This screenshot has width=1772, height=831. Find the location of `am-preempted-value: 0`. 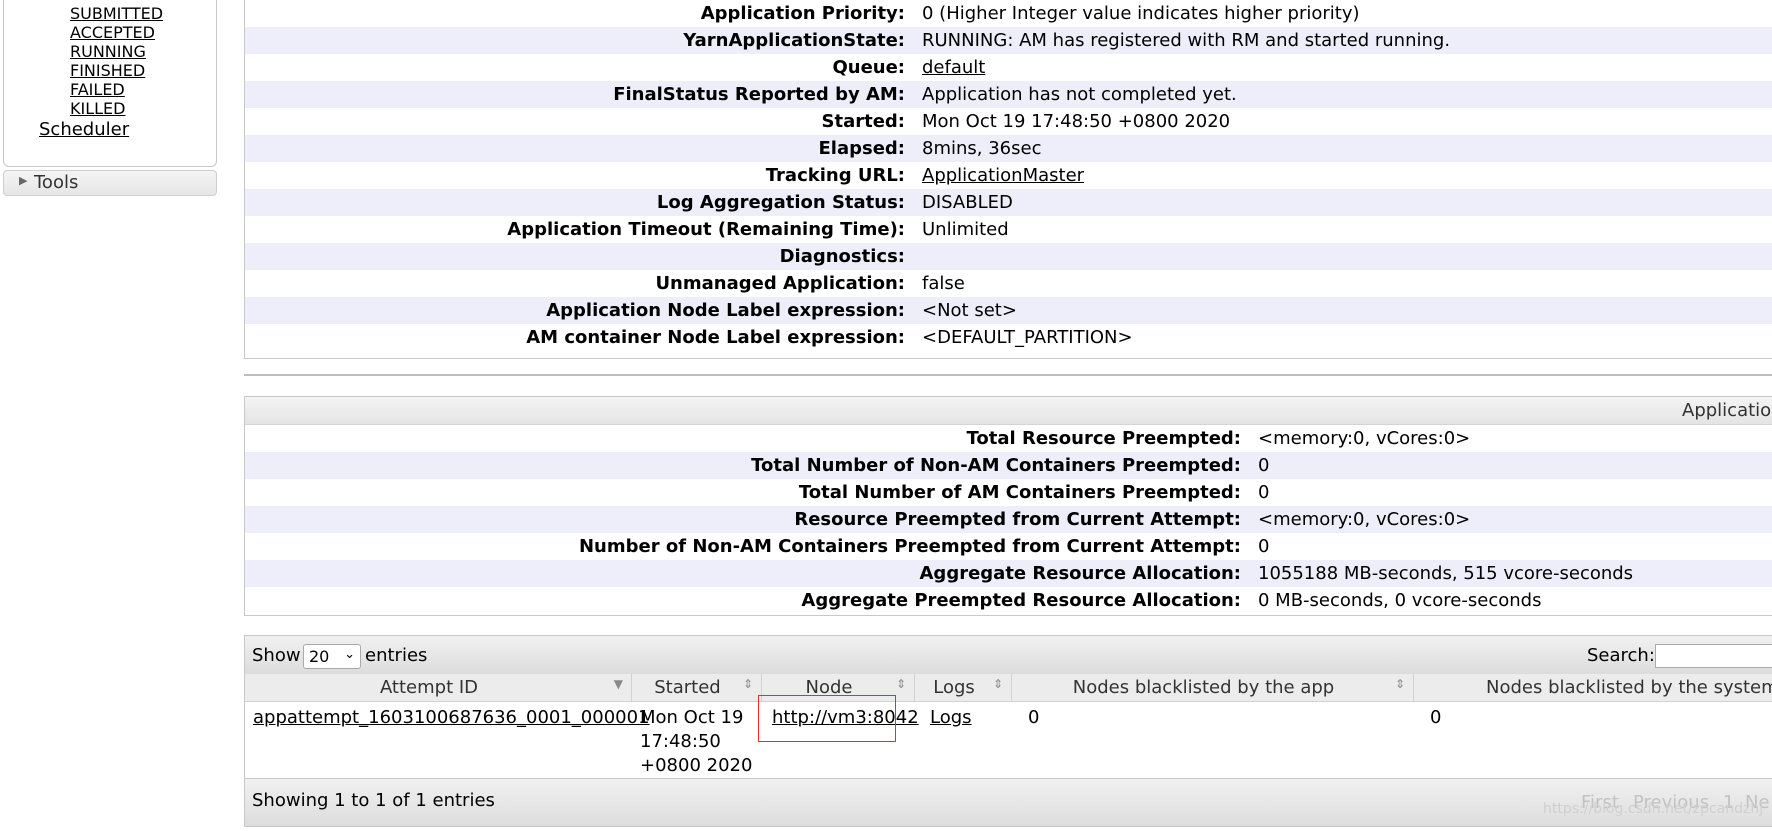

am-preempted-value: 0 is located at coordinates (1264, 492).